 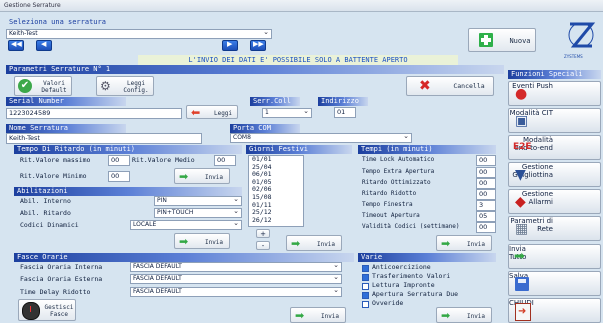 I want to click on time-row-label: Timeout Apertura, so click(x=391, y=215).